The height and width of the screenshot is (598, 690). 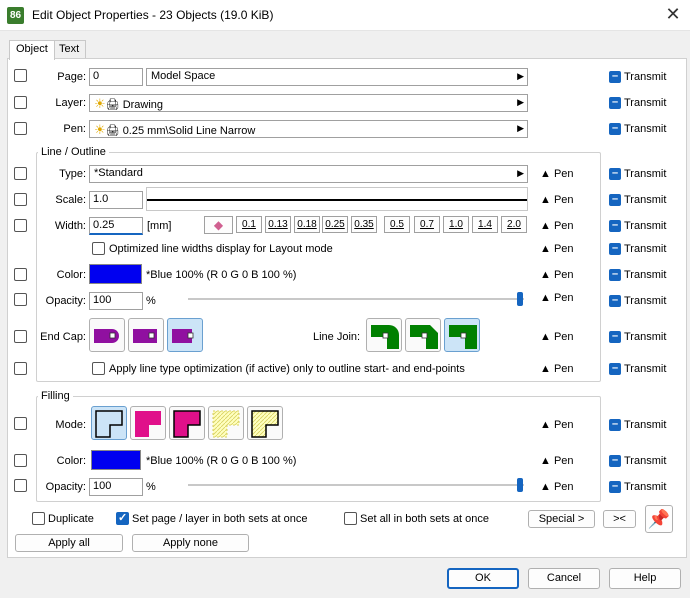 I want to click on fill-opacity-checkbox, so click(x=20, y=485).